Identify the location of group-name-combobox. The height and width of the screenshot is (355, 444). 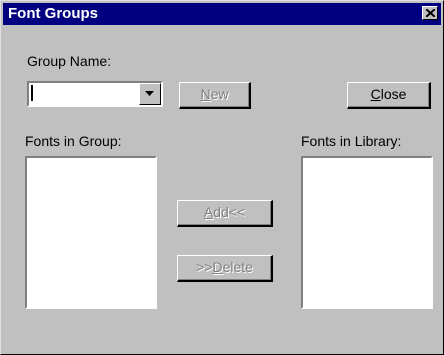
(95, 94).